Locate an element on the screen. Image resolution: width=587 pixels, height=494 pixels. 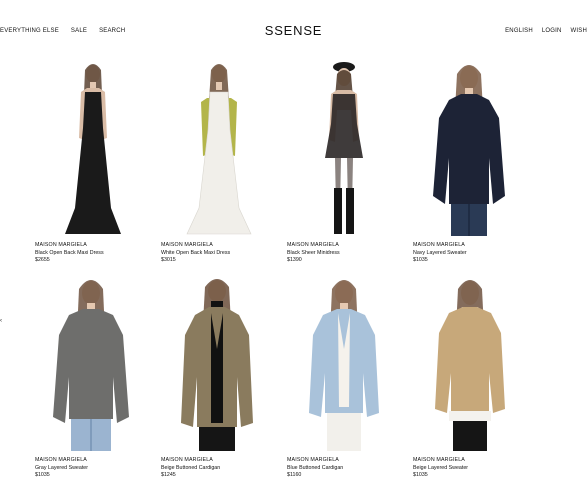
gray-sweater-image is located at coordinates (91, 365).